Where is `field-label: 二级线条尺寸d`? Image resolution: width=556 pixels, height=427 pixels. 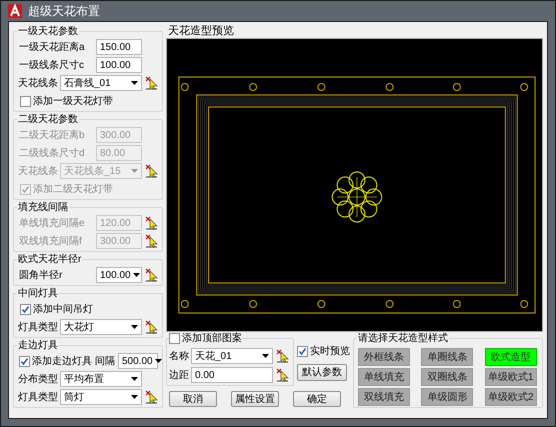
field-label: 二级线条尺寸d is located at coordinates (52, 153).